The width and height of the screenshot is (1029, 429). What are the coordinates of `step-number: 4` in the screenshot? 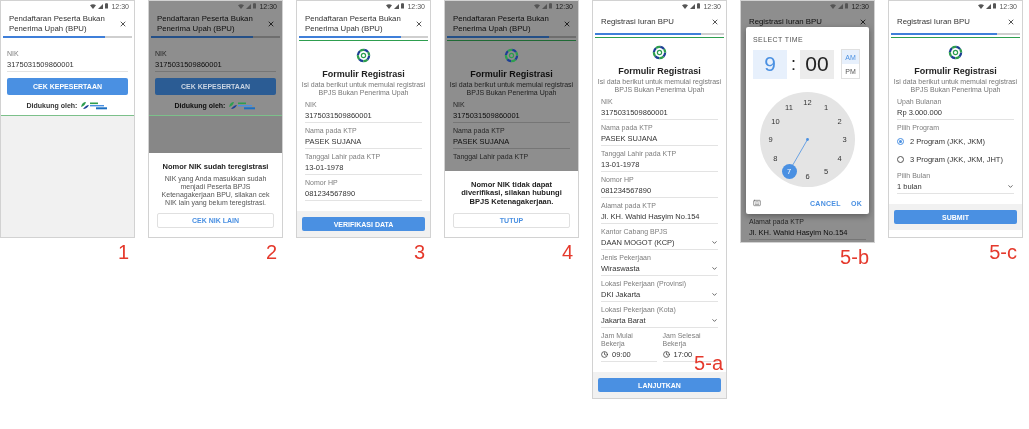 It's located at (567, 252).